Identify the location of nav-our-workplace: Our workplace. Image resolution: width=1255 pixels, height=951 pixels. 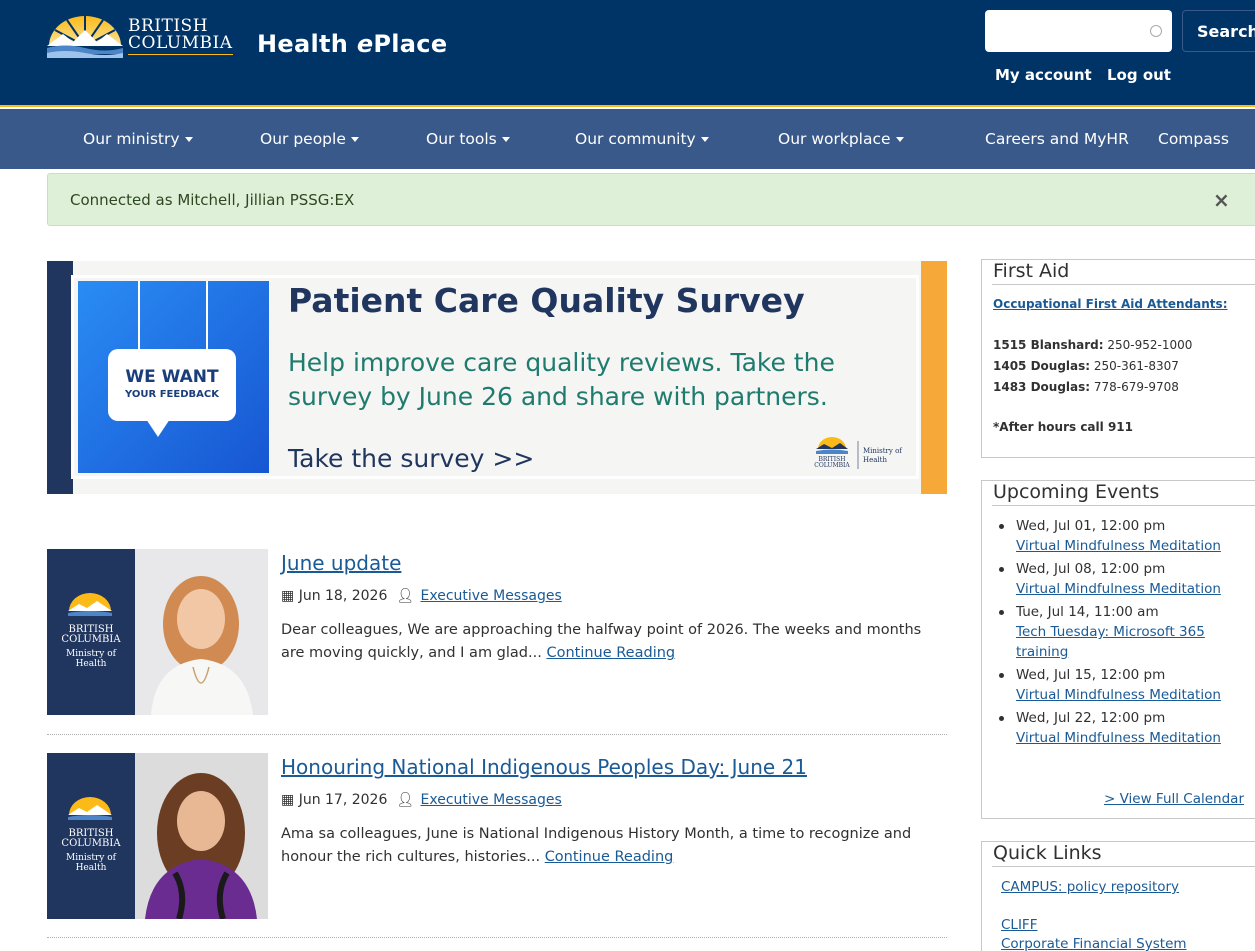
(841, 139).